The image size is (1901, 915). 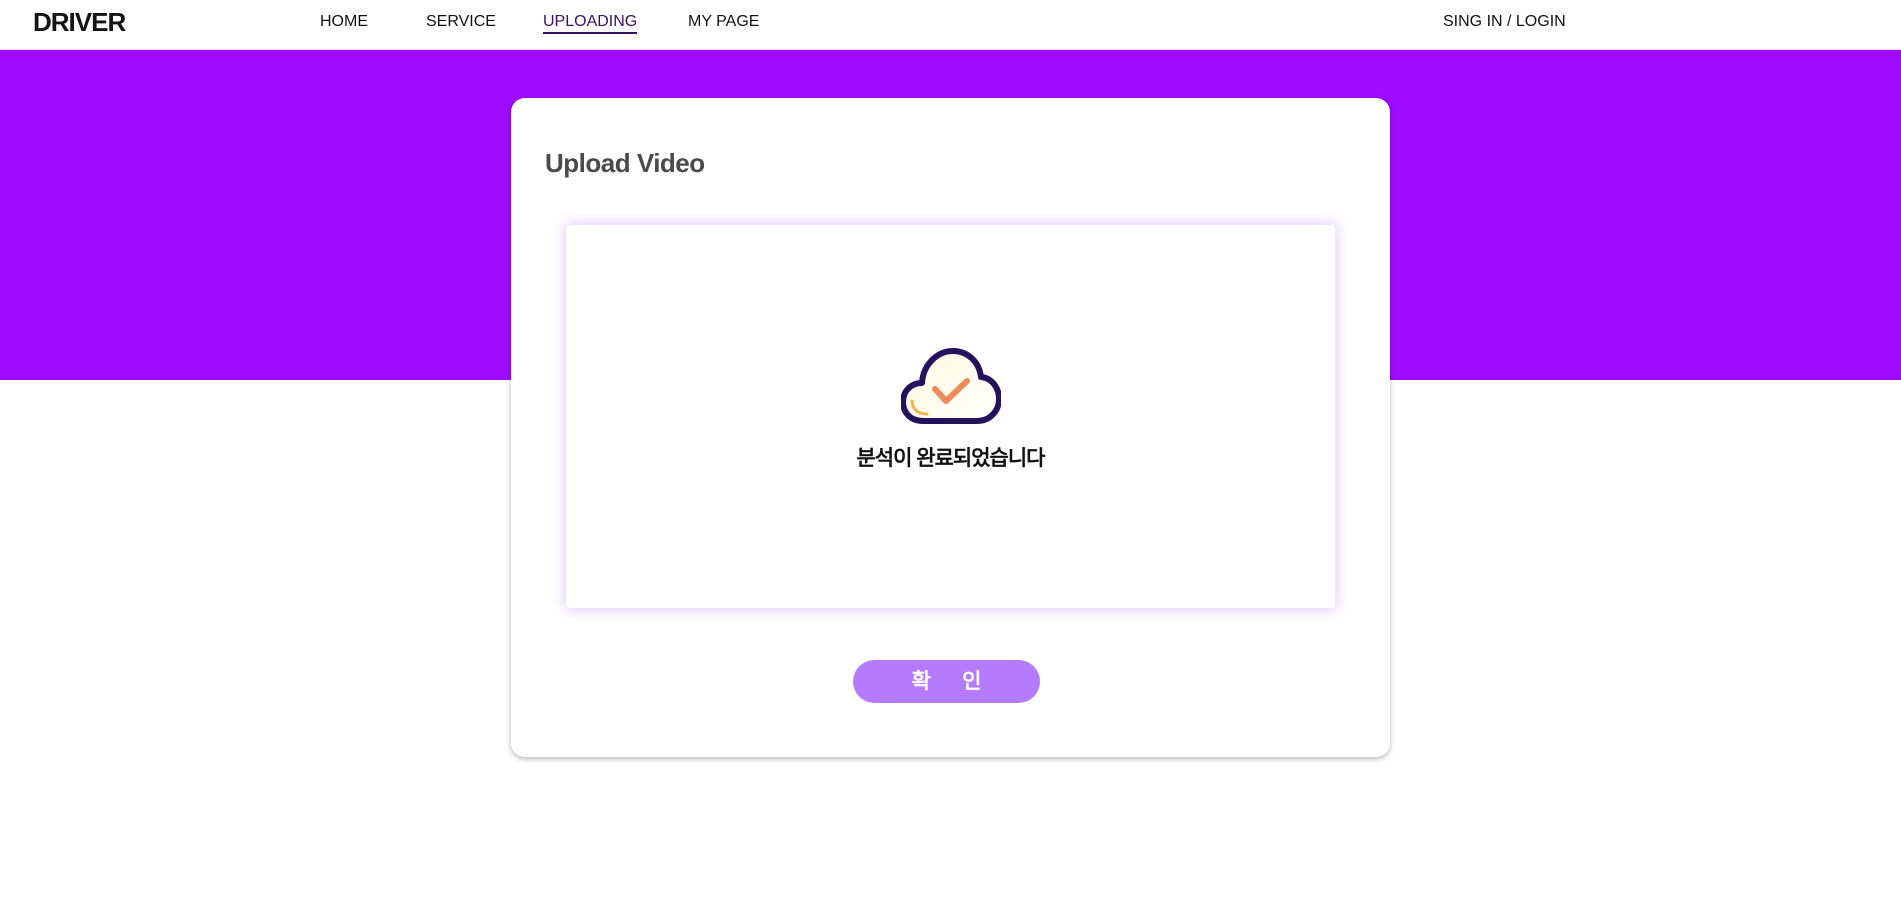 I want to click on page-title: Upload Video, so click(x=625, y=163).